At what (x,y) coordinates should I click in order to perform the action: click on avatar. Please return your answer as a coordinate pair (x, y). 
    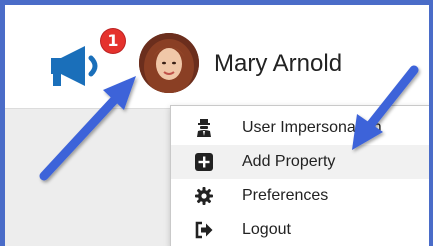
    Looking at the image, I should click on (169, 63).